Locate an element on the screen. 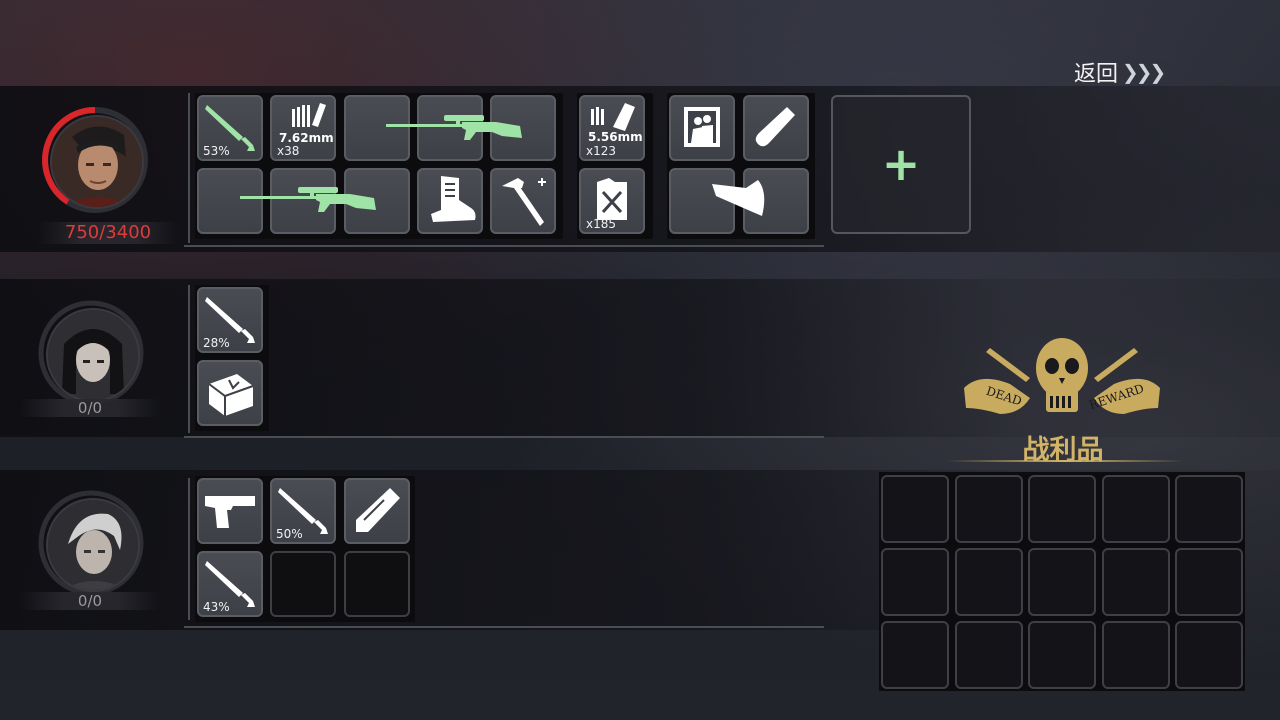  box-icon is located at coordinates (231, 395).